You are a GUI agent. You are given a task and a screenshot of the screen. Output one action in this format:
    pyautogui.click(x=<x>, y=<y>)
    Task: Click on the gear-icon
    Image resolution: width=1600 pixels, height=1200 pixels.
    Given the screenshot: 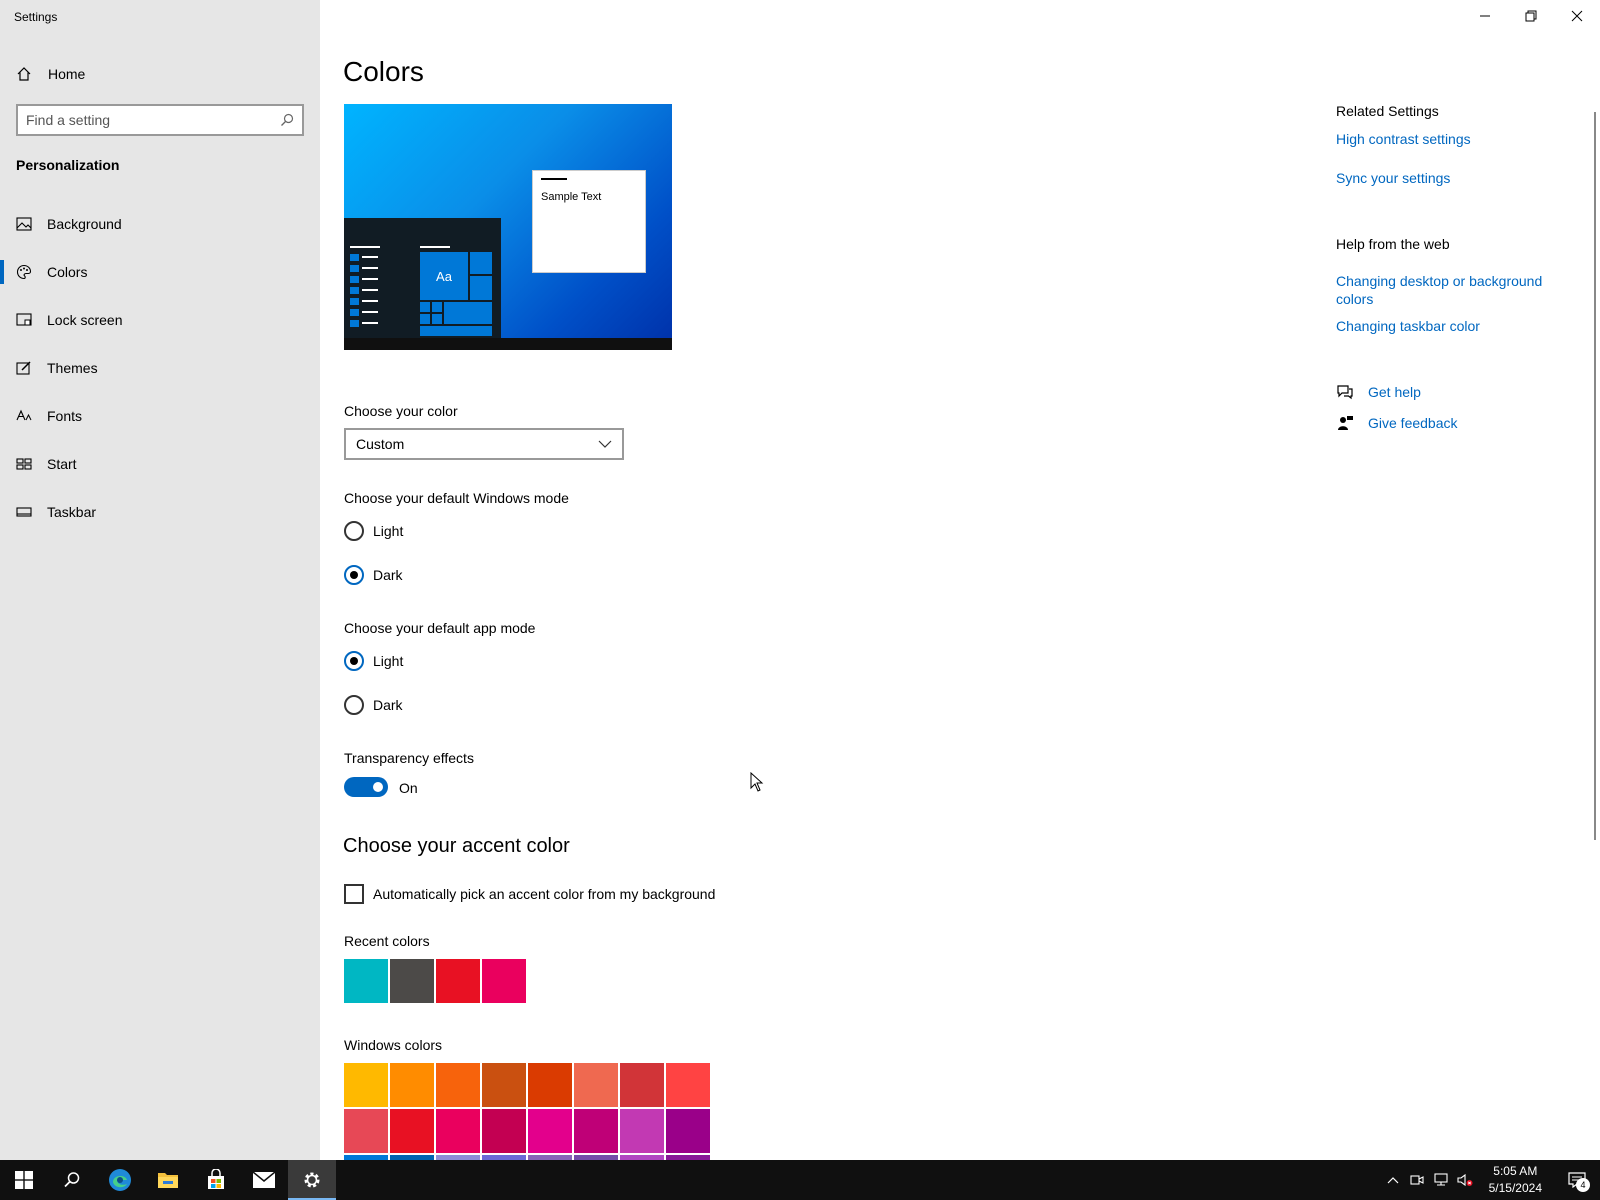 What is the action you would take?
    pyautogui.click(x=312, y=1180)
    